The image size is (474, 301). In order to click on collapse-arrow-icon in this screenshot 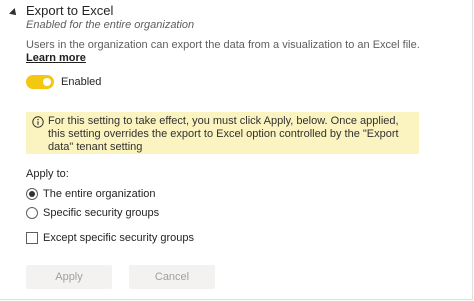, I will do `click(14, 13)`.